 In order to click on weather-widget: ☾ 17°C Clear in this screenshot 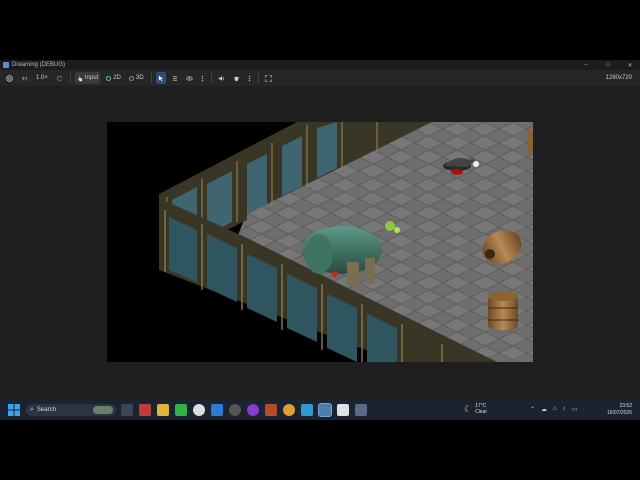, I will do `click(475, 409)`.